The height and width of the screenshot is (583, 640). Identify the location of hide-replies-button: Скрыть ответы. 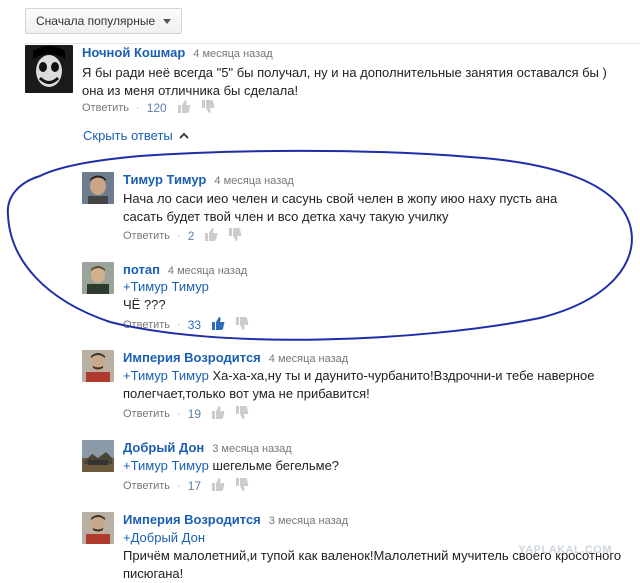
(136, 135).